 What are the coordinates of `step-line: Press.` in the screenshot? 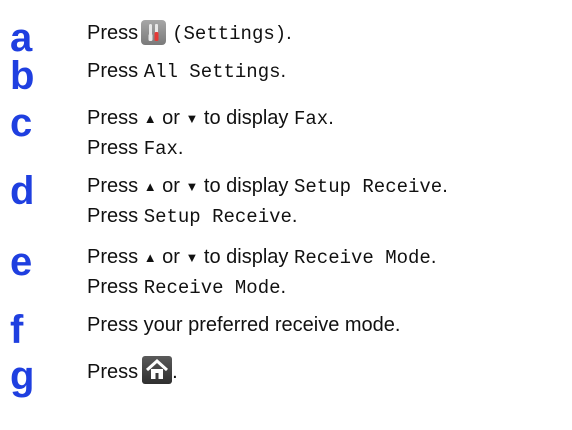 It's located at (132, 371).